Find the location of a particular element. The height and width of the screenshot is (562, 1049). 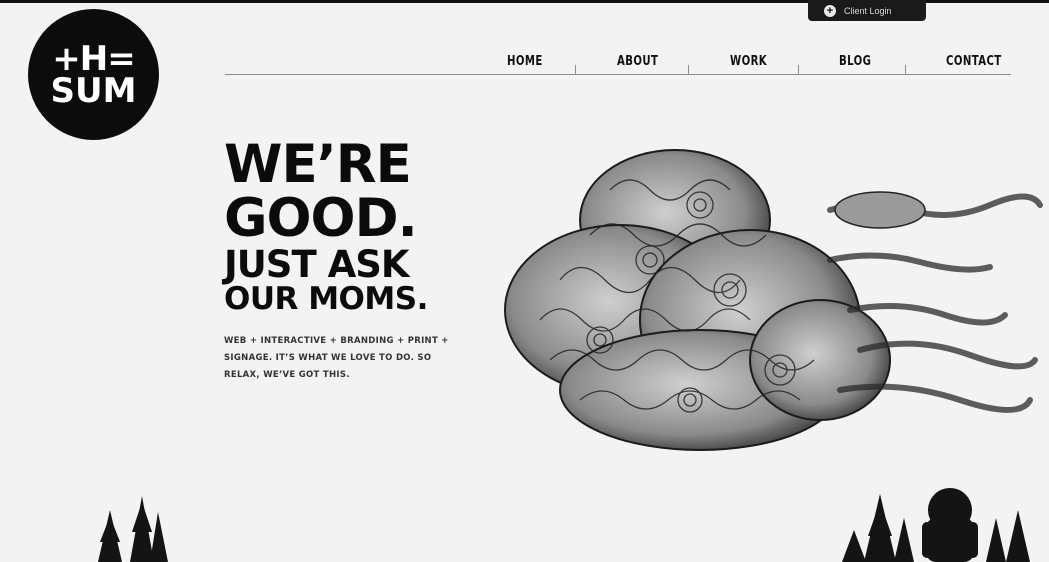

site-logo: +H= SUM is located at coordinates (93, 74).